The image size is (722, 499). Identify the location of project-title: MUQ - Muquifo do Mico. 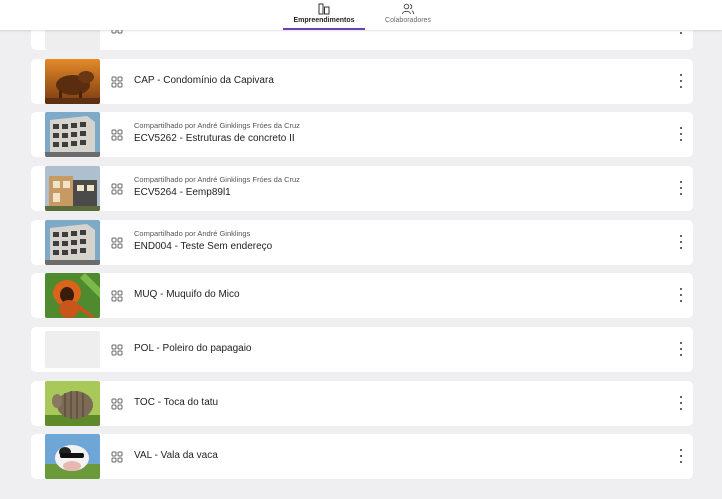
(187, 294).